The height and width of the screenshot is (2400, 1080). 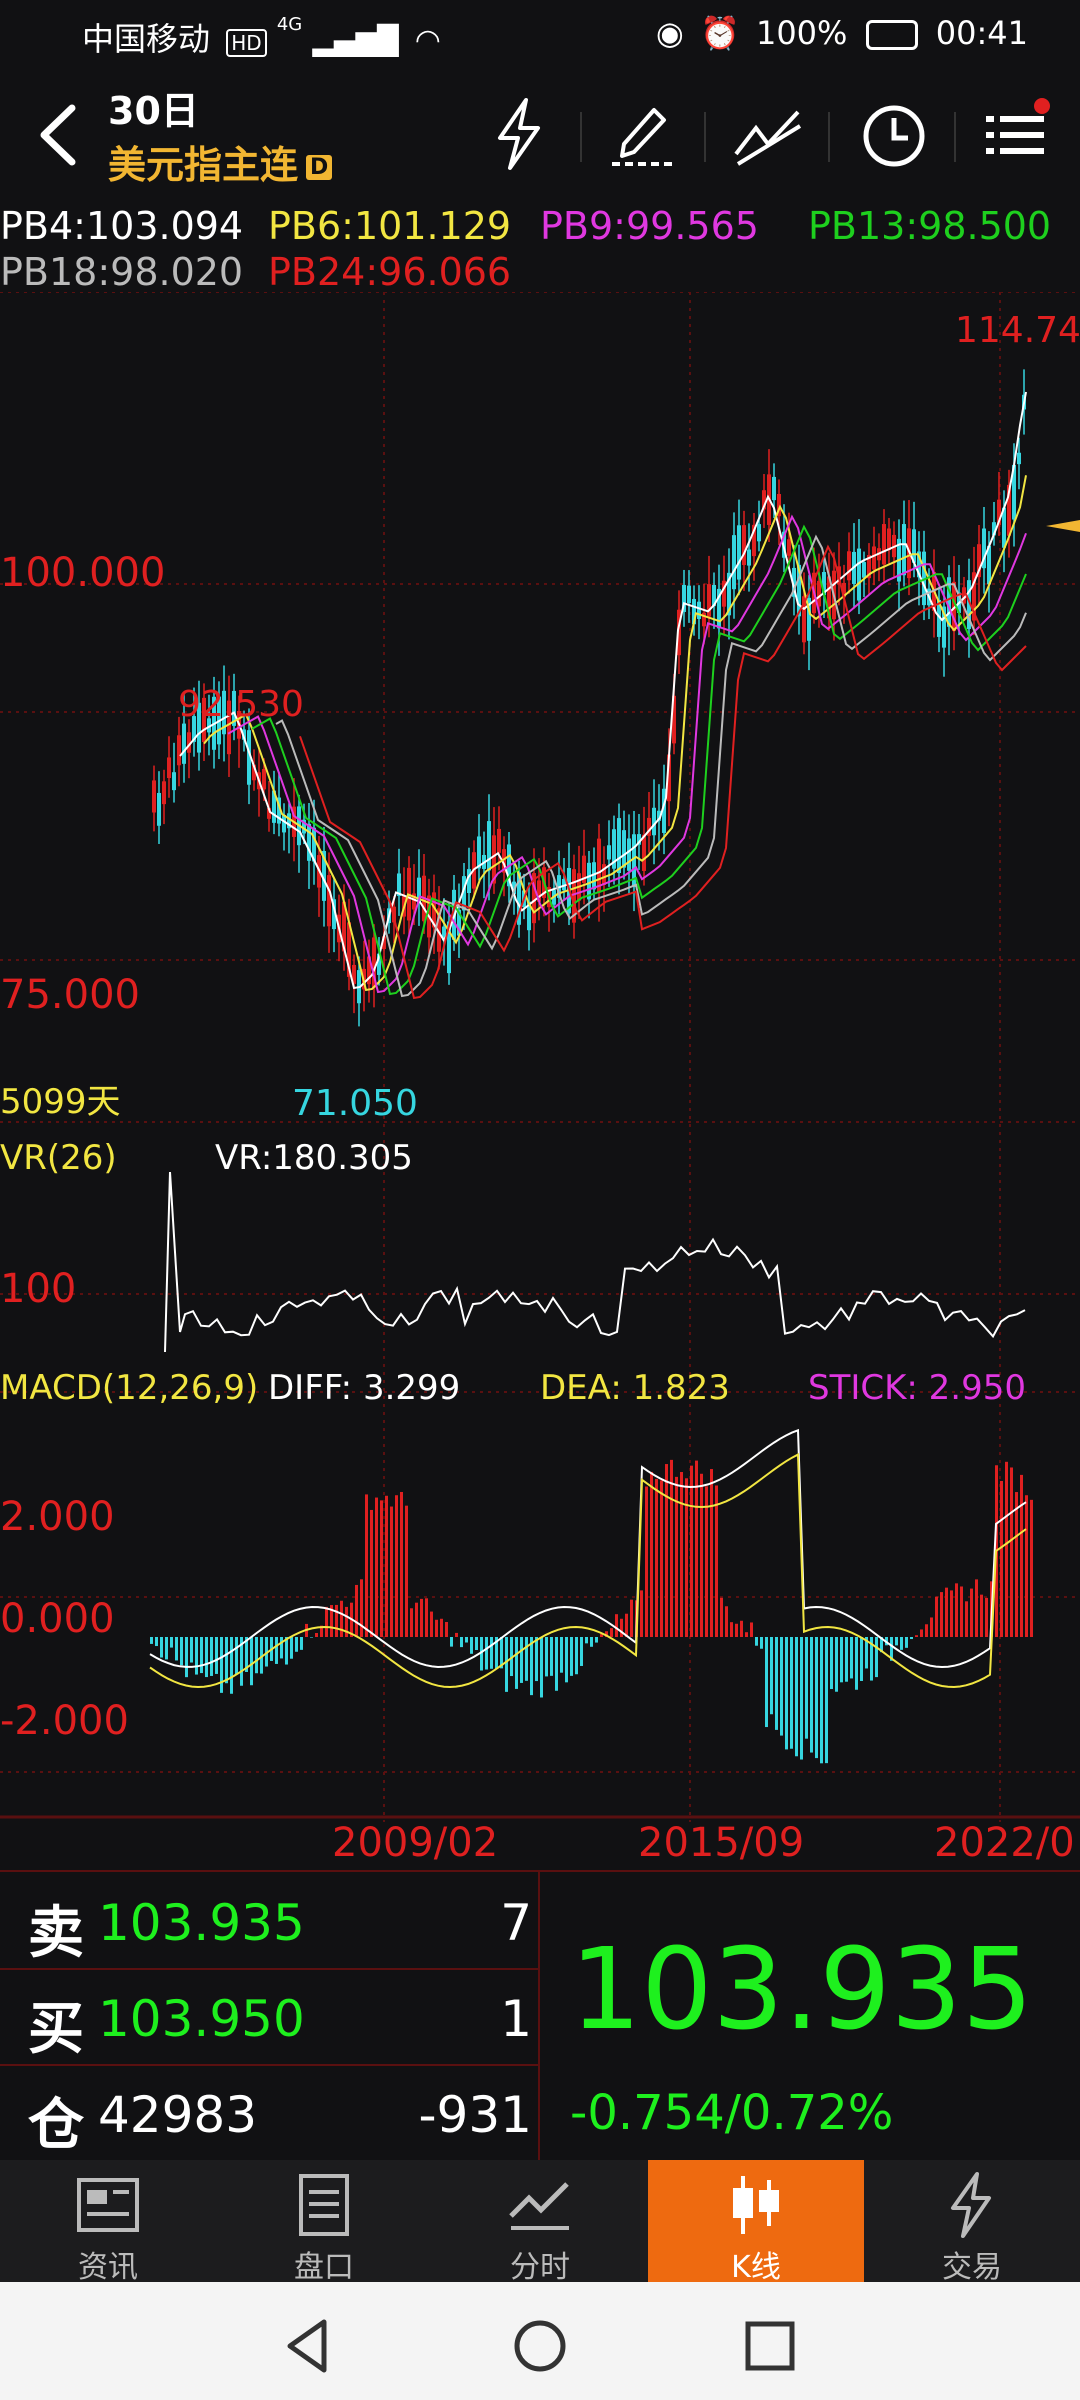 What do you see at coordinates (540, 2222) in the screenshot?
I see `tab-intraday: 分时` at bounding box center [540, 2222].